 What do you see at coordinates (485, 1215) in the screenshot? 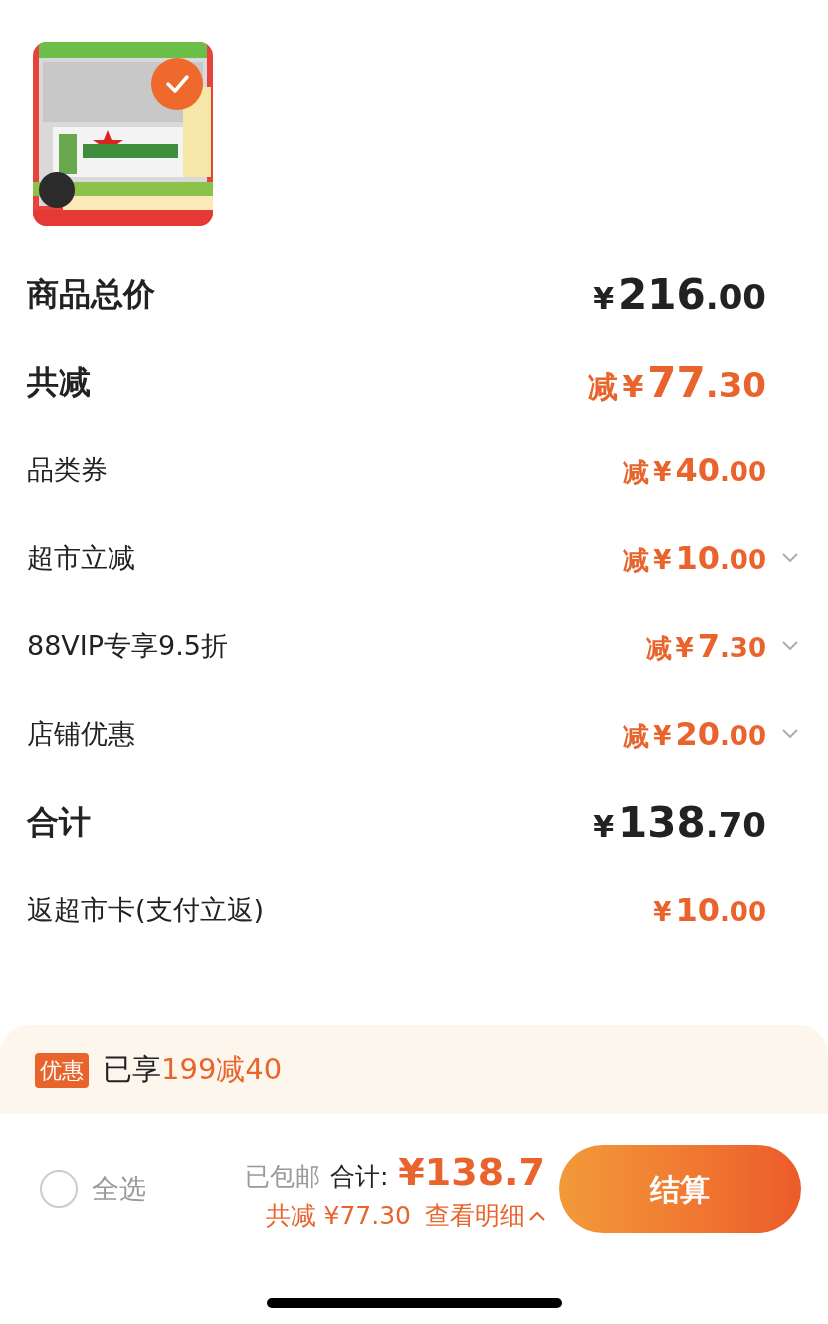
I see `details-link: 查看明细` at bounding box center [485, 1215].